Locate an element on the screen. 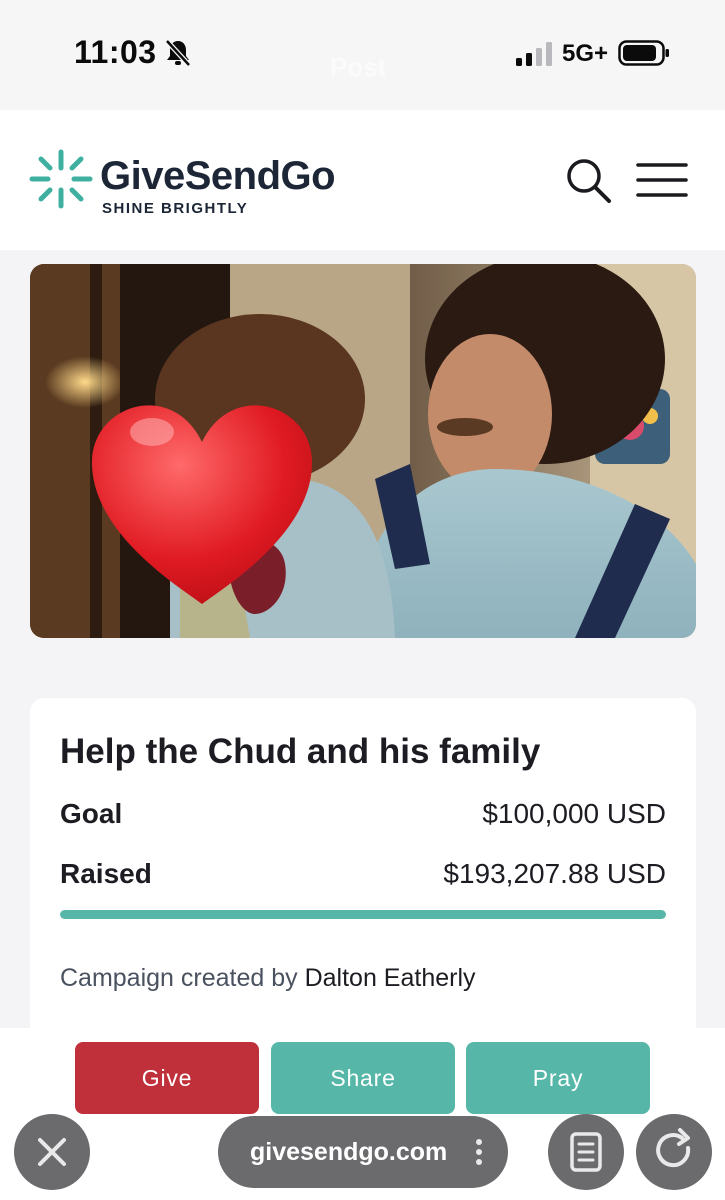  goal-label: Goal is located at coordinates (91, 813).